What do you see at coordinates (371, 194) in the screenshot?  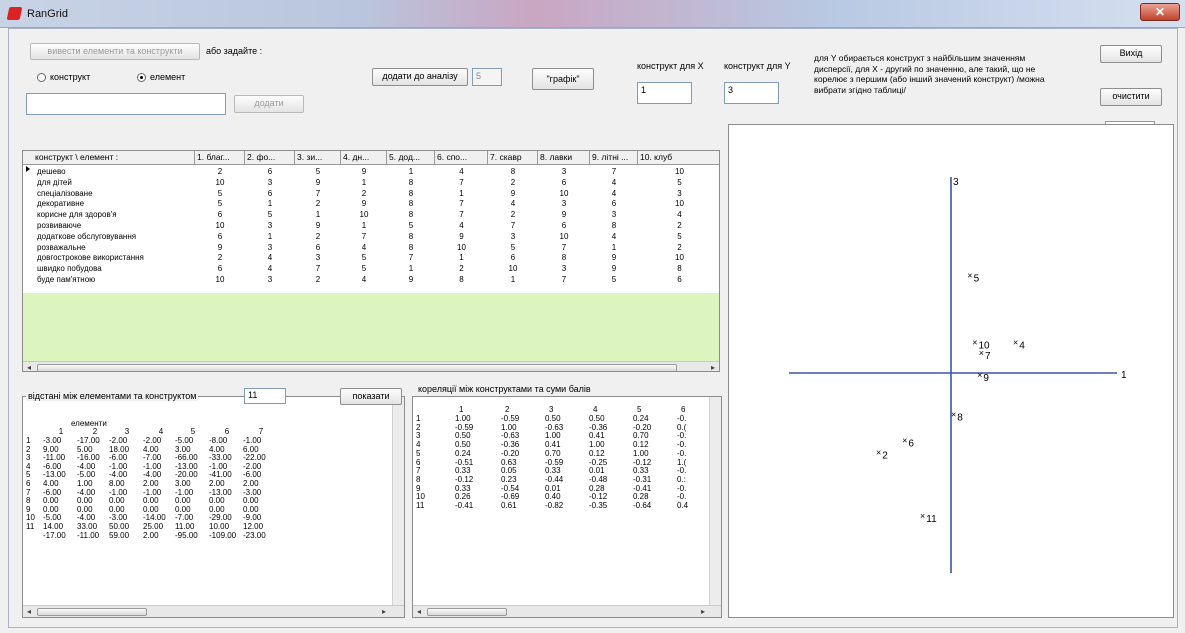 I see `table-row: спеціалізоване 5 6 7 2 8 1 9 10 4 3` at bounding box center [371, 194].